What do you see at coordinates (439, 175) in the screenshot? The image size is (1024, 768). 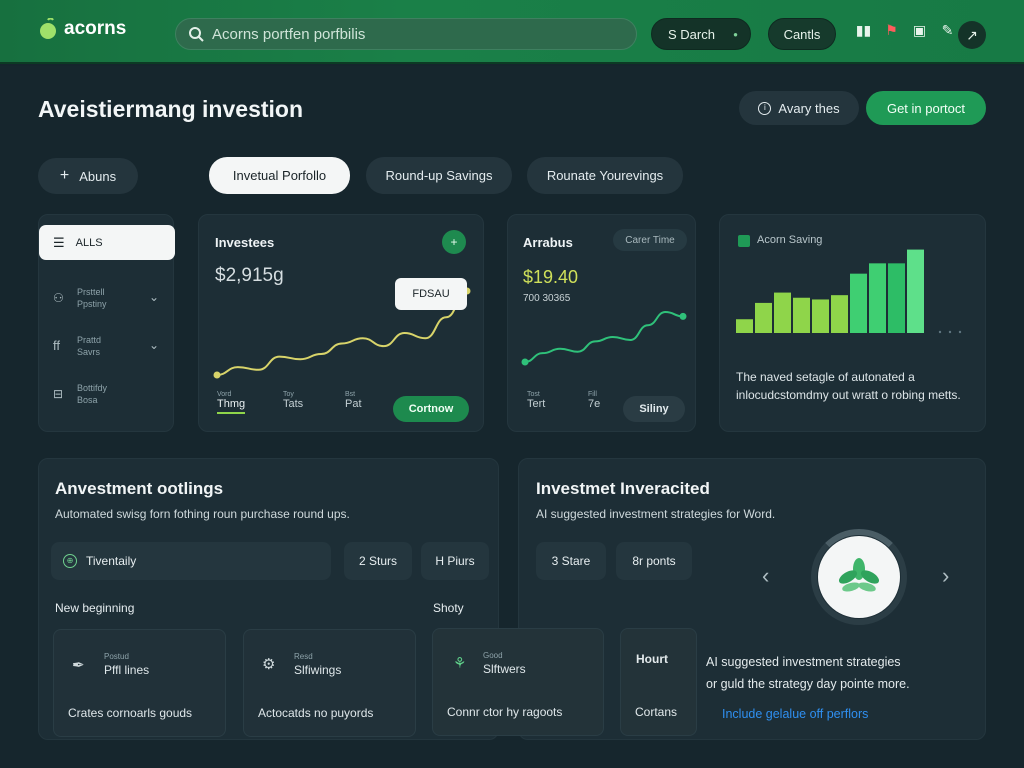 I see `tab-round-up-savings: Round-up Savings` at bounding box center [439, 175].